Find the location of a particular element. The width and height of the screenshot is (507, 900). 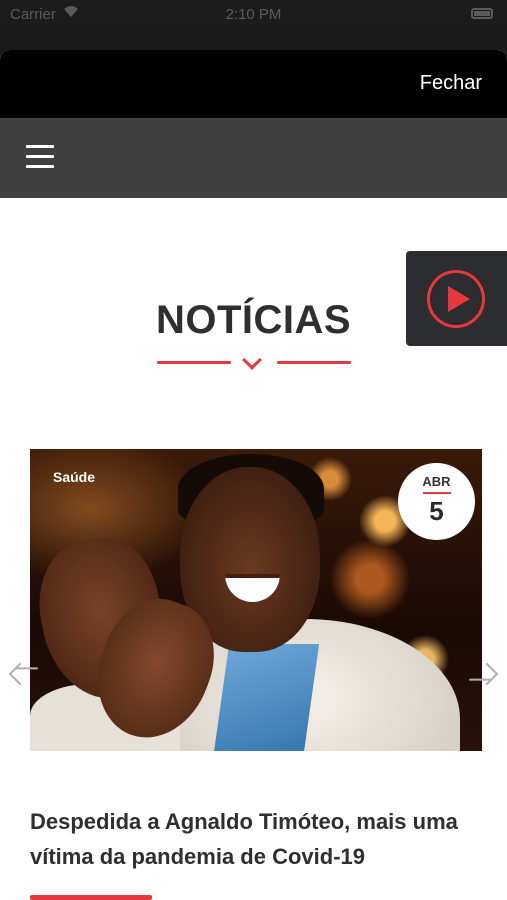

section-title: NOTÍCIAS is located at coordinates (253, 320).